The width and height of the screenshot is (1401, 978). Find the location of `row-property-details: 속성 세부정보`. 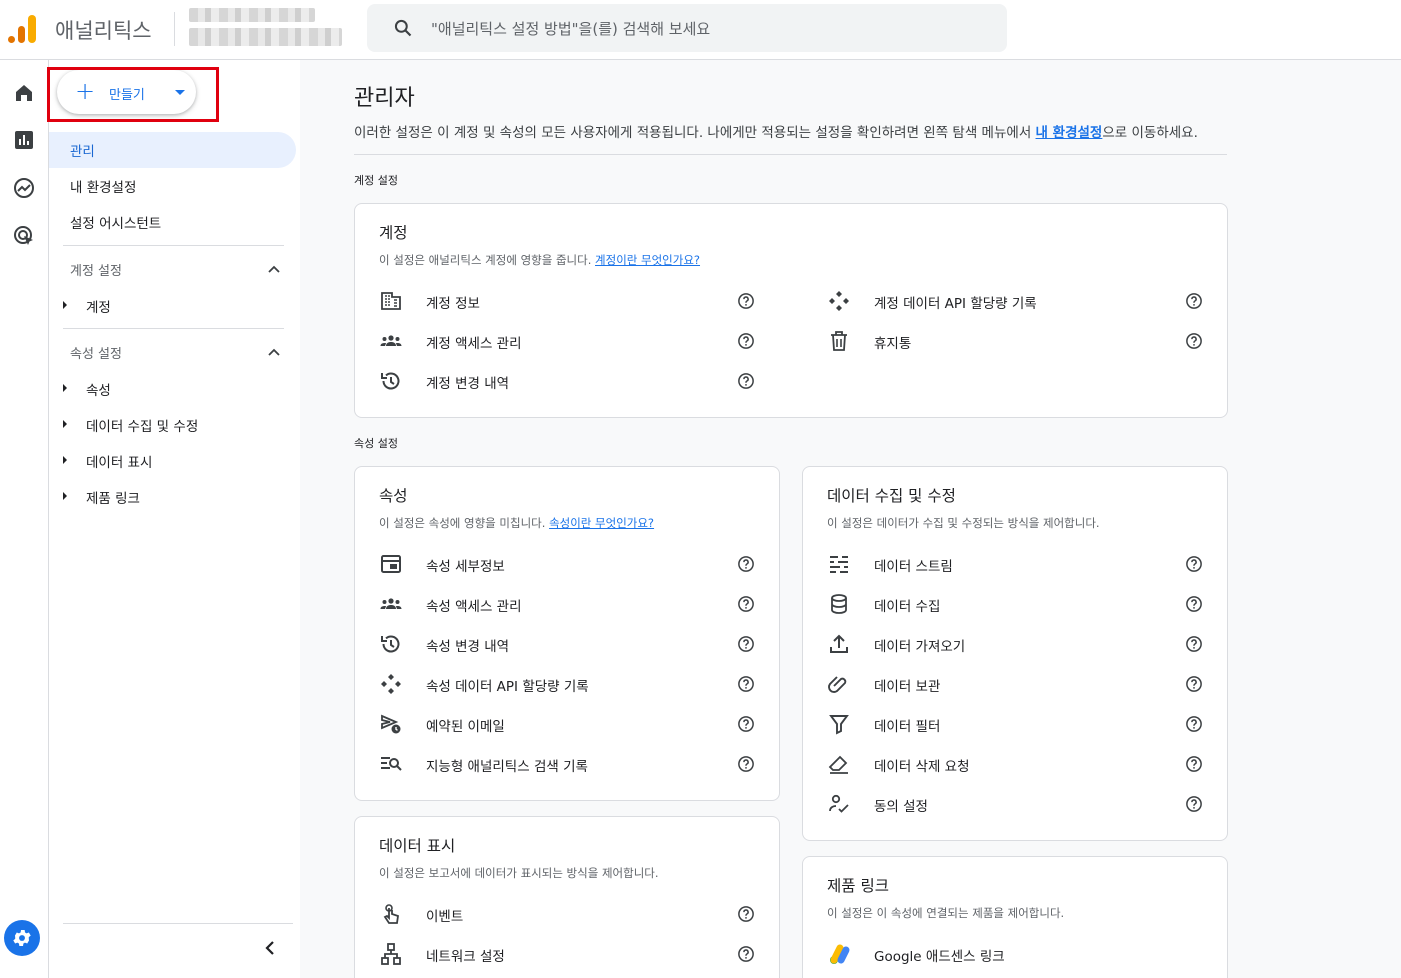

row-property-details: 속성 세부정보 is located at coordinates (569, 564).